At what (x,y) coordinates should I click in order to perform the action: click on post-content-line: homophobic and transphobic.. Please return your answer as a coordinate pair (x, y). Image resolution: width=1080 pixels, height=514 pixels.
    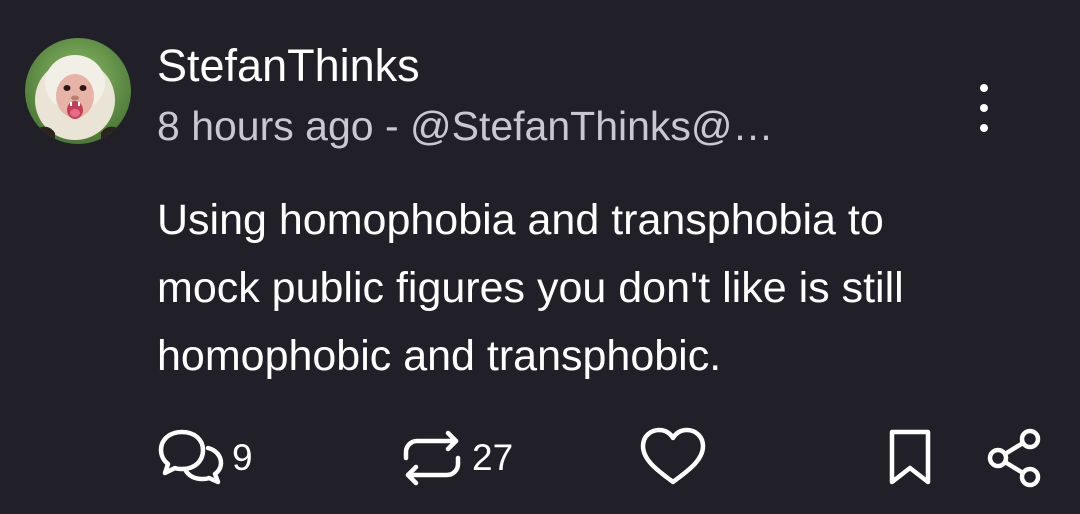
    Looking at the image, I should click on (439, 356).